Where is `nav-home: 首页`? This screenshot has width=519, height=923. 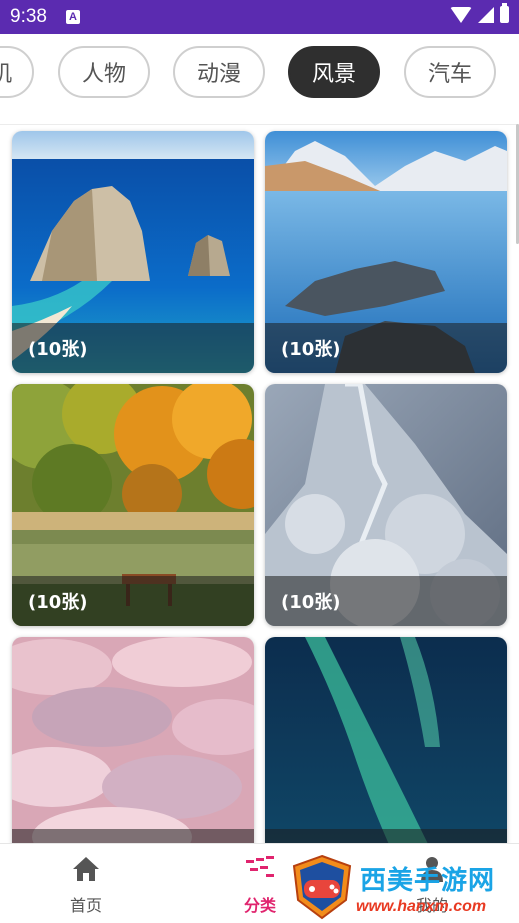 nav-home: 首页 is located at coordinates (86, 883).